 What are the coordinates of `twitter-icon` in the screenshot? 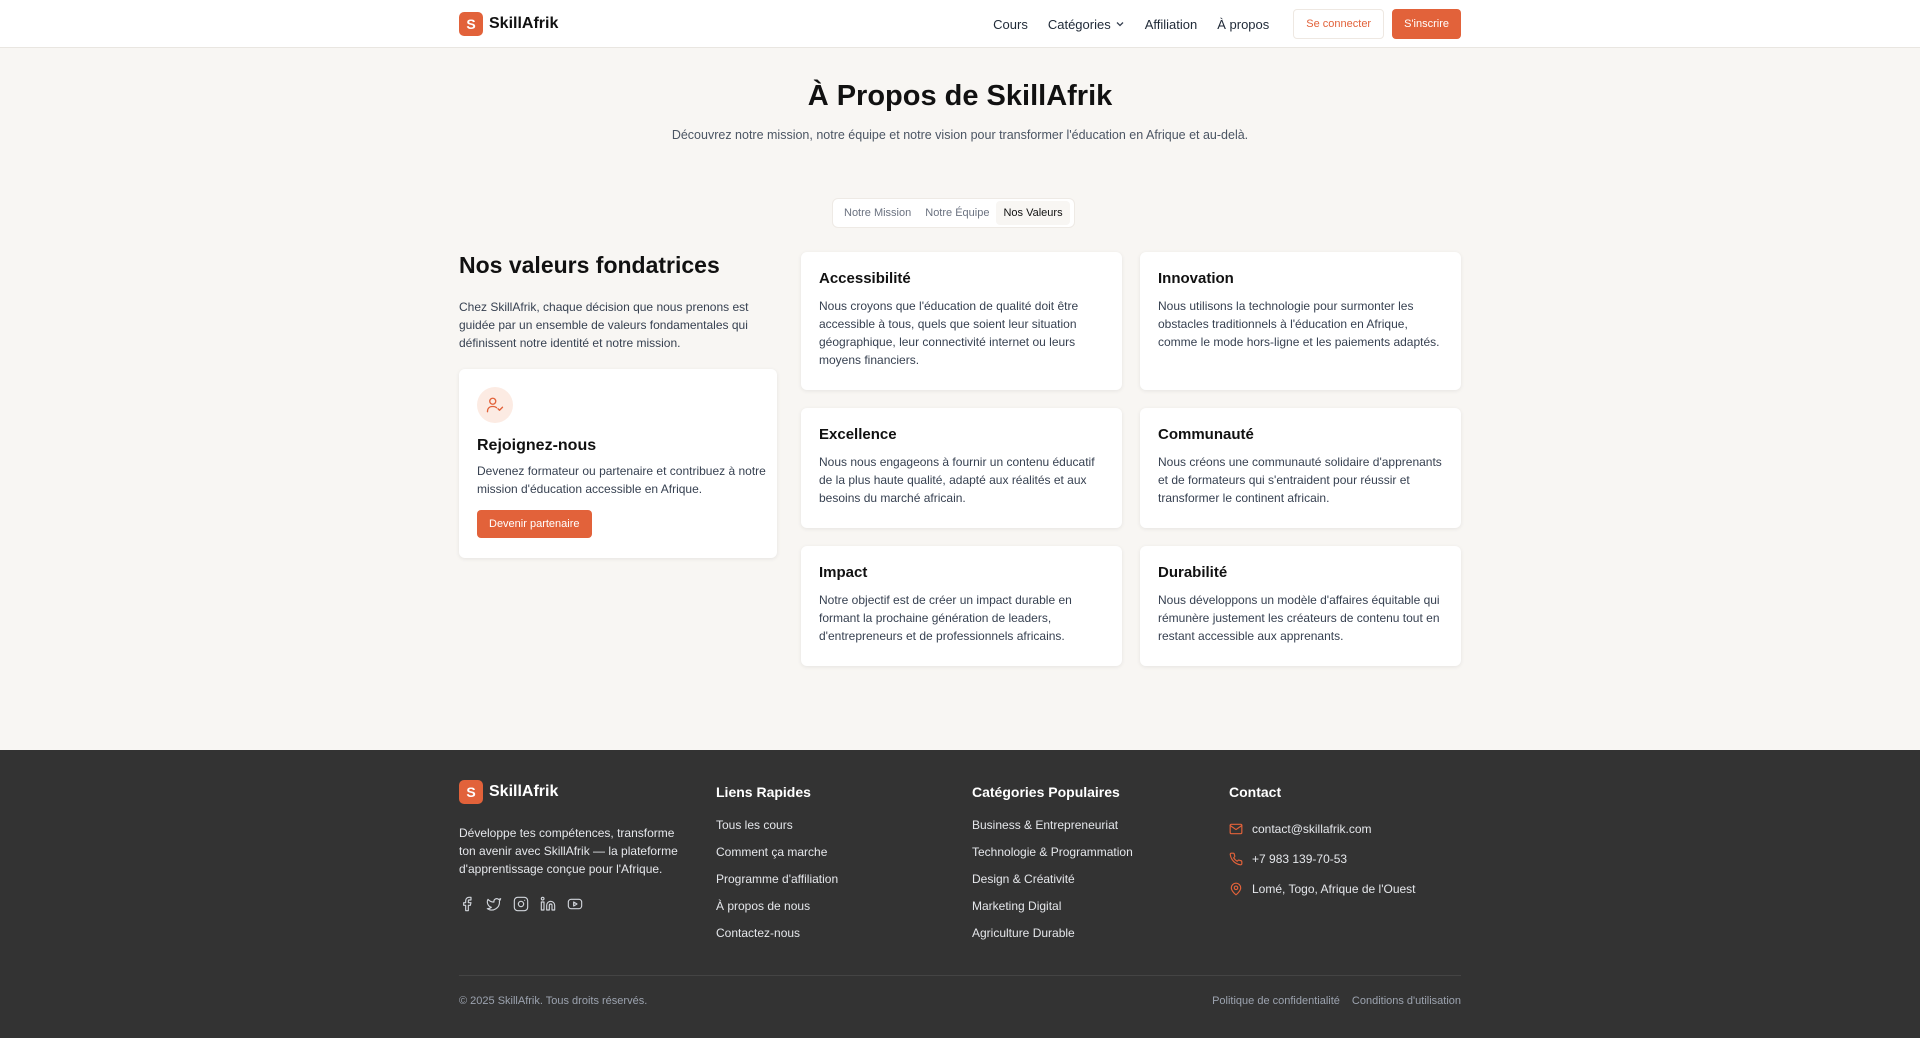 It's located at (494, 904).